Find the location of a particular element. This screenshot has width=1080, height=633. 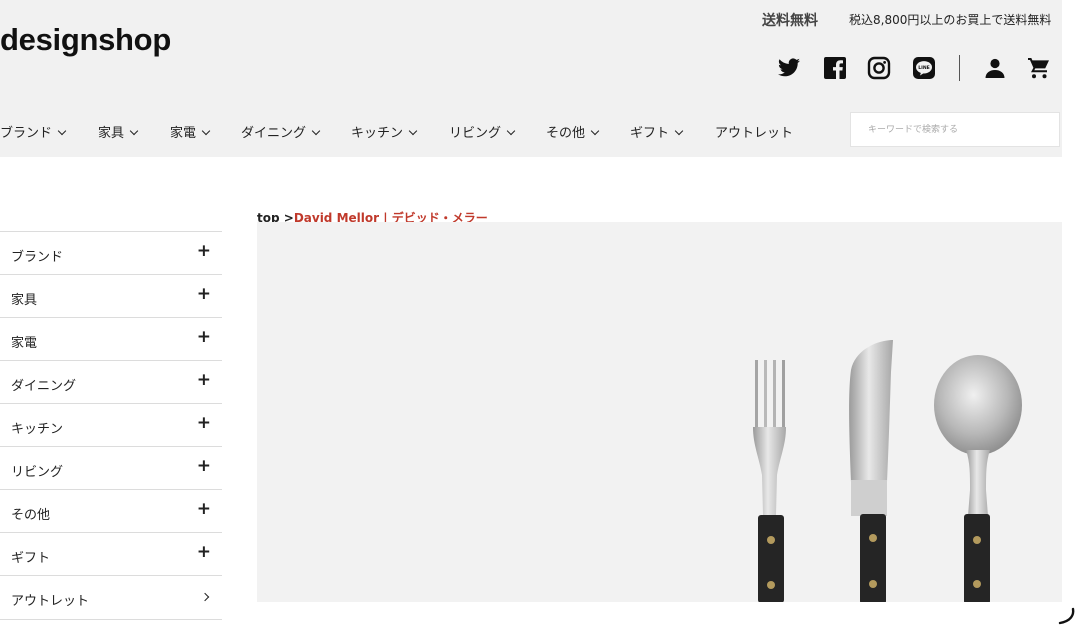

loading-spinner-icon is located at coordinates (1066, 616).